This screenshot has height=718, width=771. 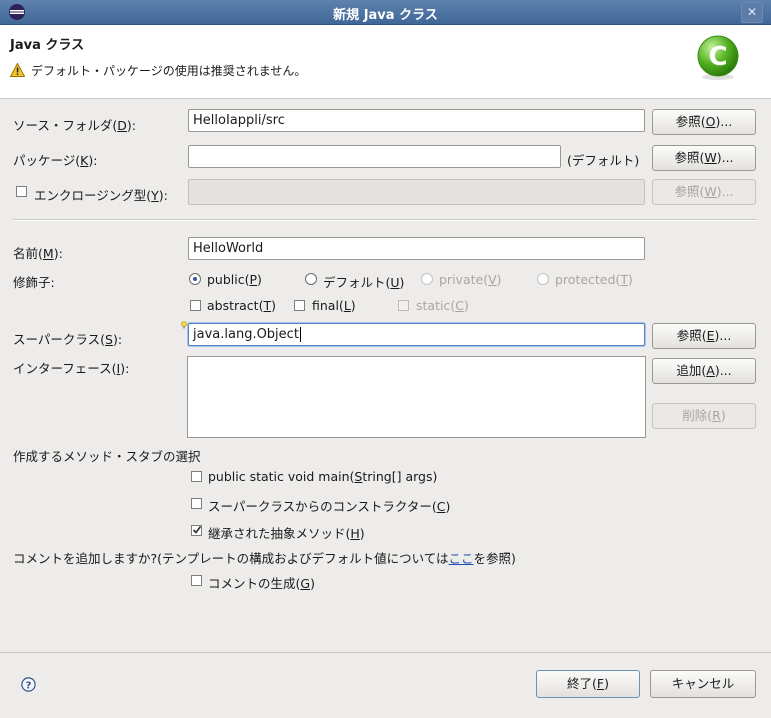 What do you see at coordinates (261, 583) in the screenshot?
I see `generate-comments-label: コメントの生成(G)` at bounding box center [261, 583].